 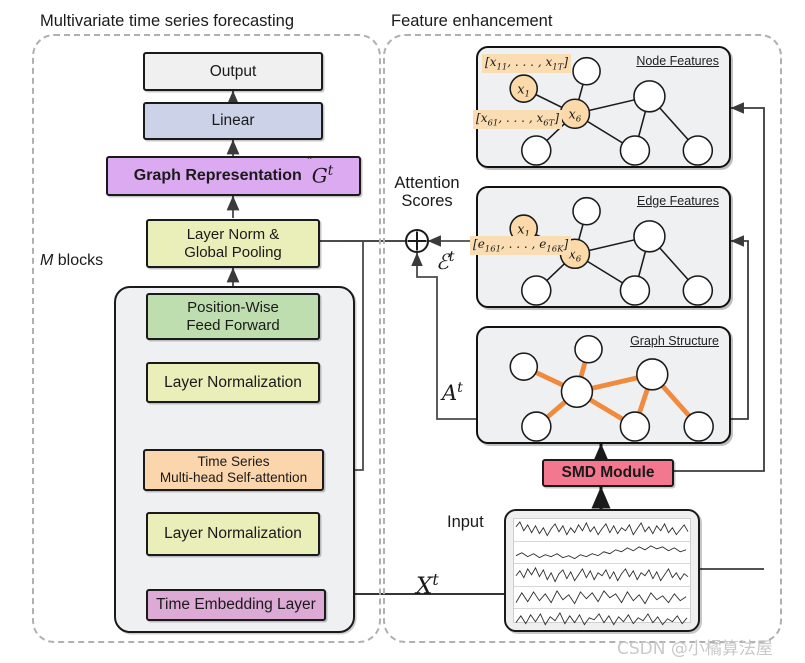 I want to click on edge-tensor-label: ℰt, so click(x=445, y=261).